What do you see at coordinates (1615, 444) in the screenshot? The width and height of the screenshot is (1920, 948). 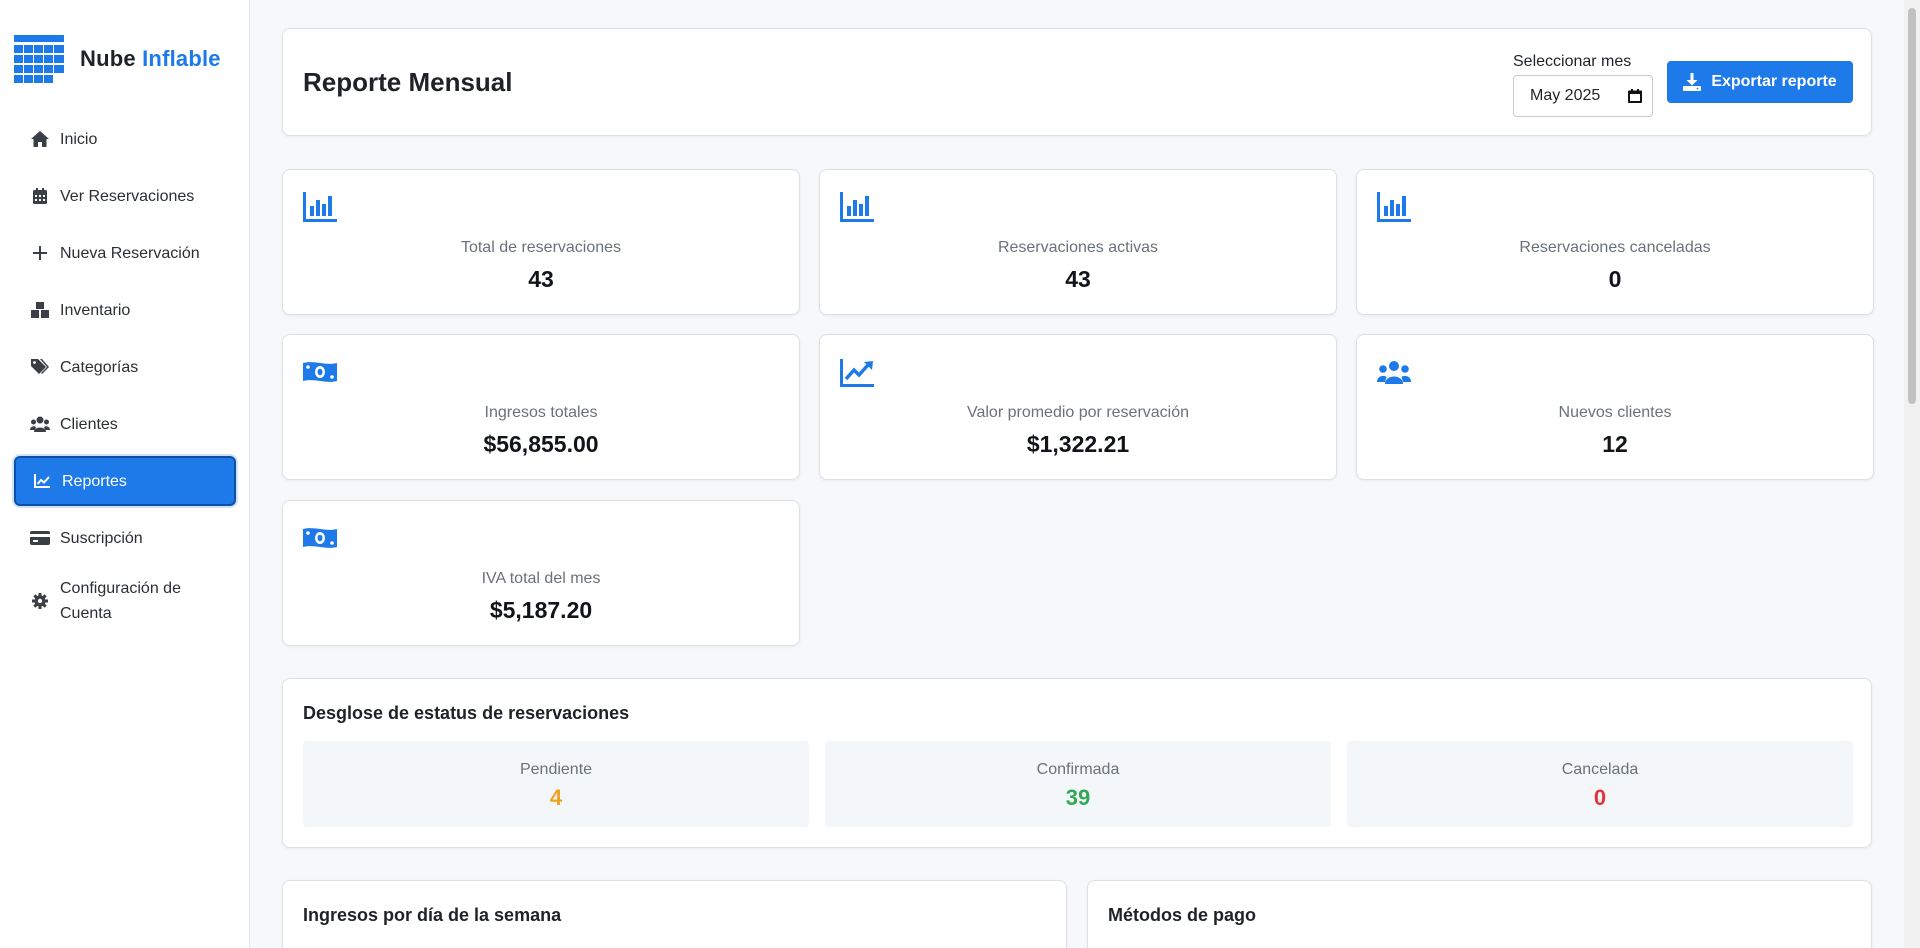 I see `stat-value: 12` at bounding box center [1615, 444].